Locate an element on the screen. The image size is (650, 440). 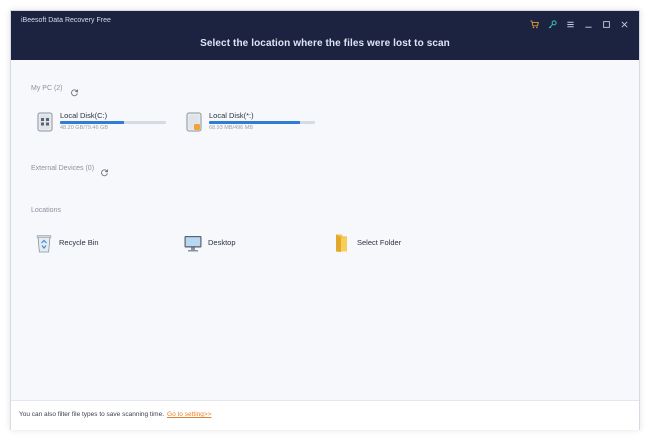
refresh-my-pc-icon is located at coordinates (74, 90).